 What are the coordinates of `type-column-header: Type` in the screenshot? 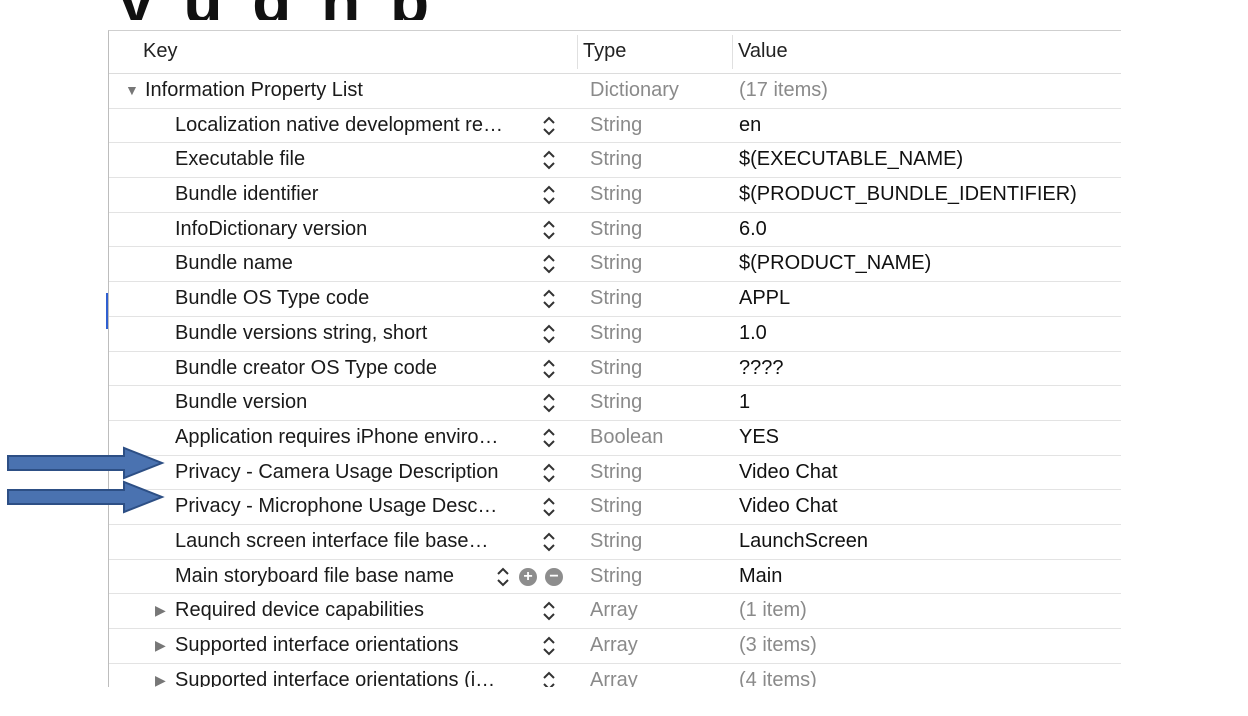 It's located at (604, 52).